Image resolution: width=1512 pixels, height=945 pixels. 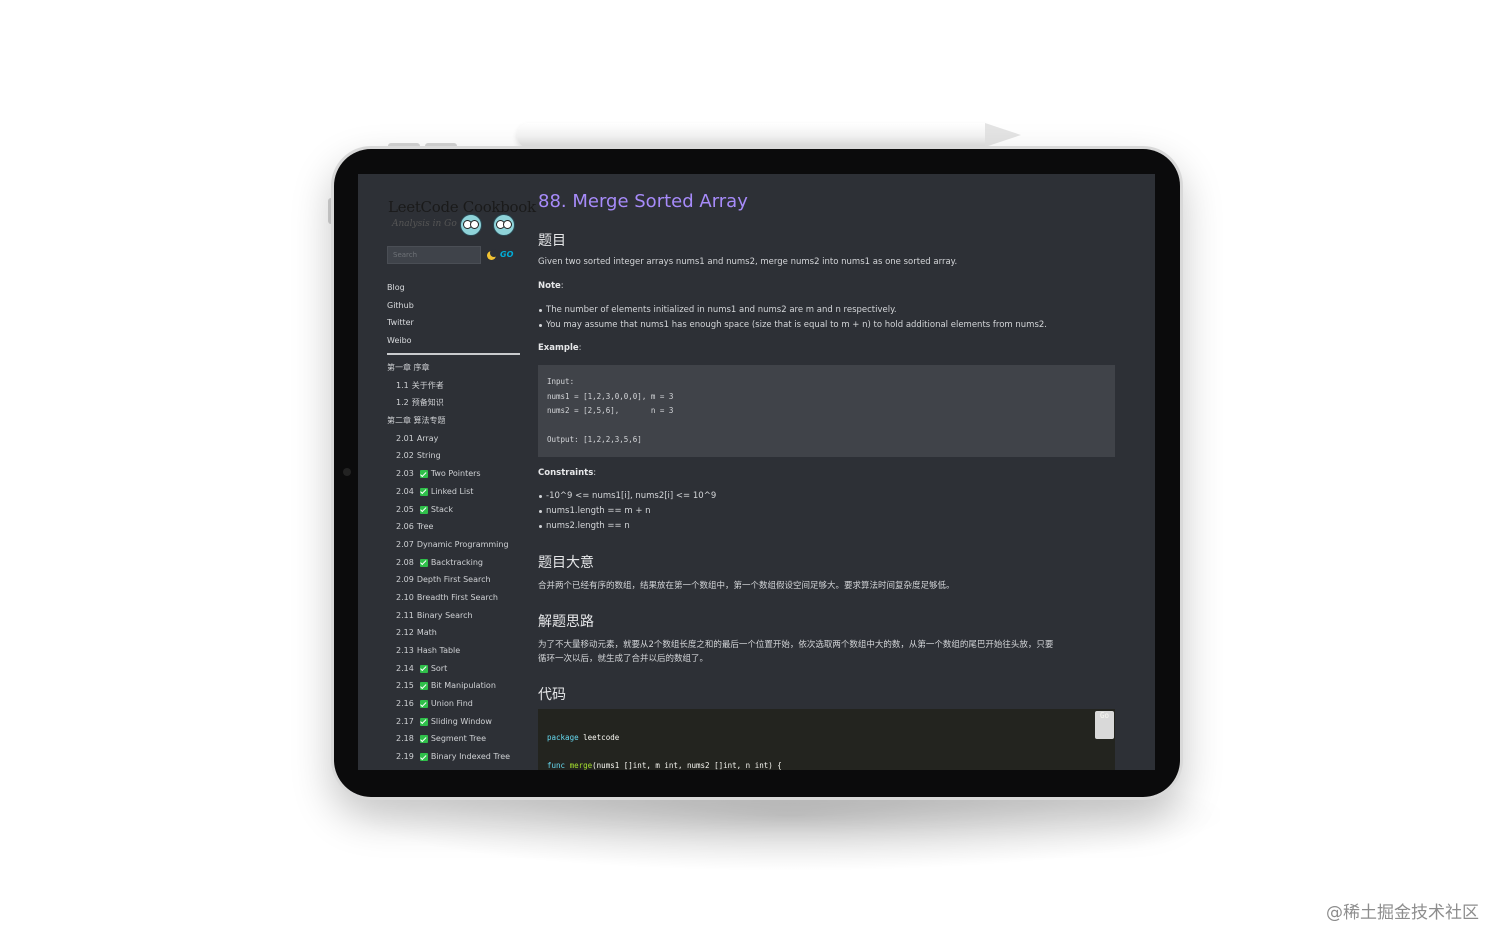 I want to click on toc-item-label: 关于作者, so click(x=427, y=385).